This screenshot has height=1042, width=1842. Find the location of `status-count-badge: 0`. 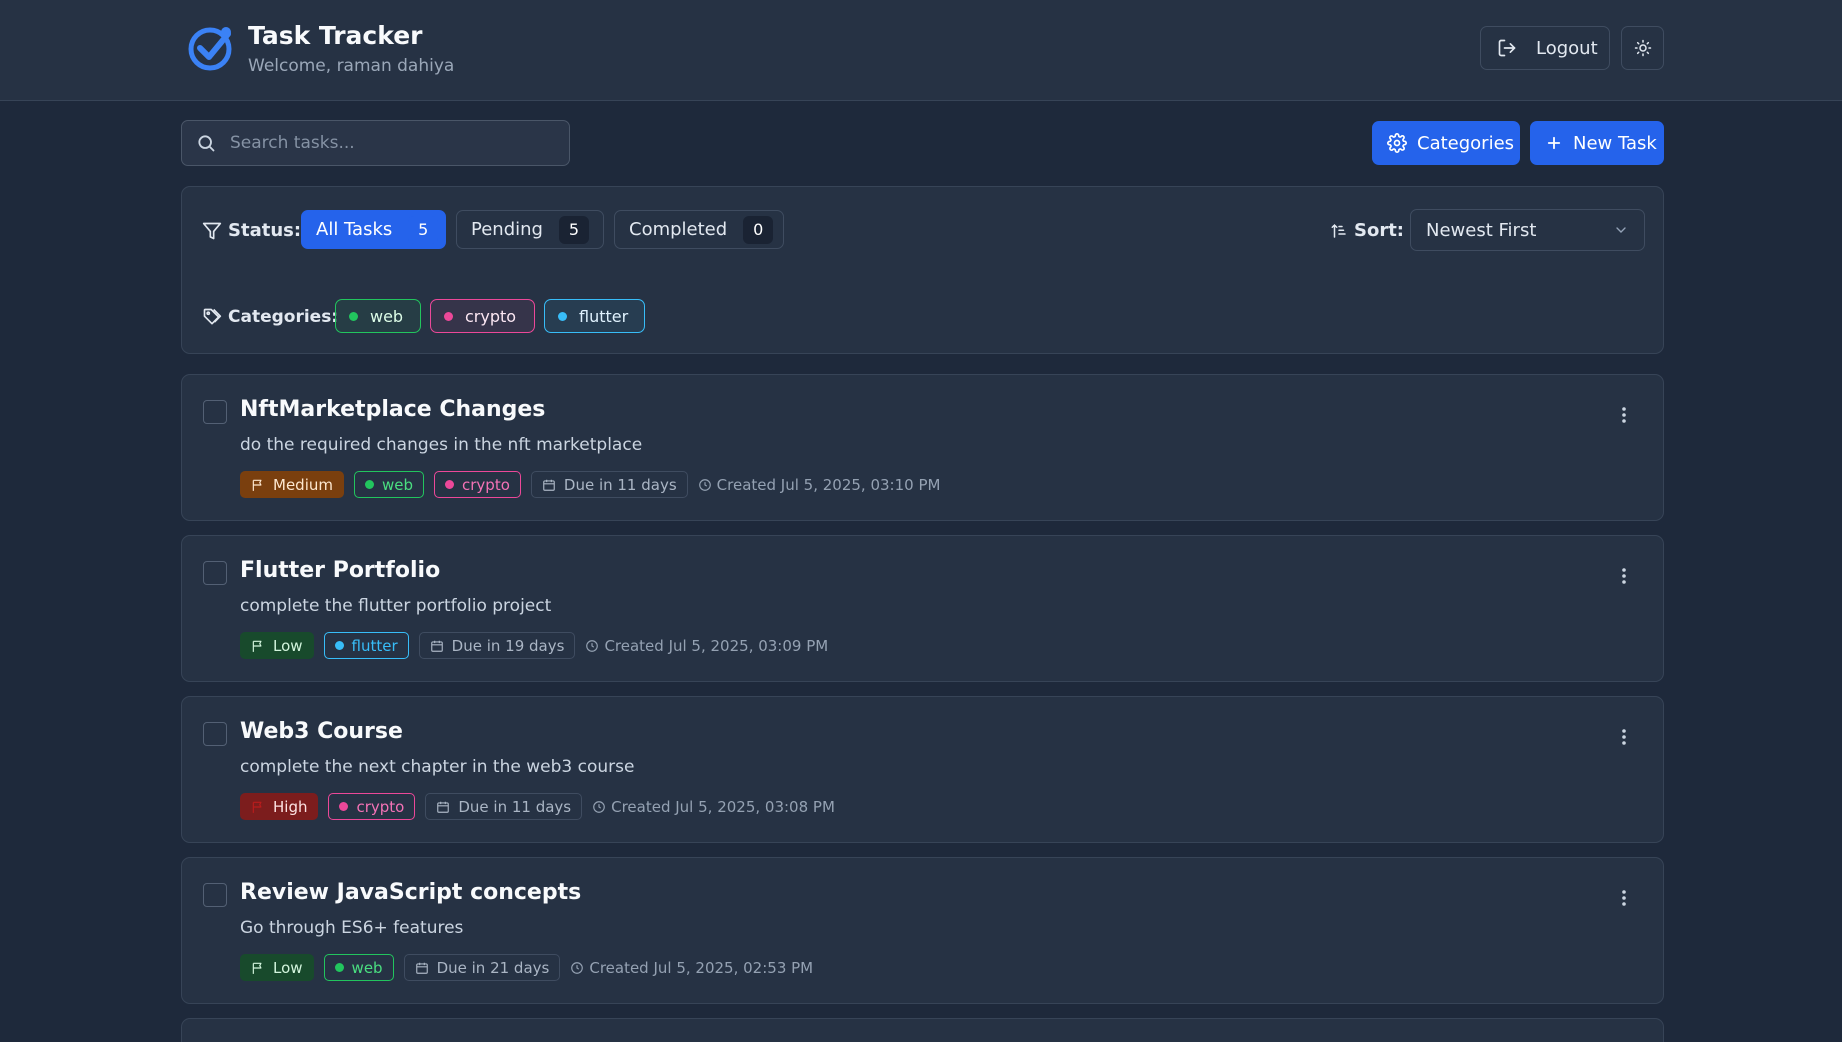

status-count-badge: 0 is located at coordinates (758, 229).